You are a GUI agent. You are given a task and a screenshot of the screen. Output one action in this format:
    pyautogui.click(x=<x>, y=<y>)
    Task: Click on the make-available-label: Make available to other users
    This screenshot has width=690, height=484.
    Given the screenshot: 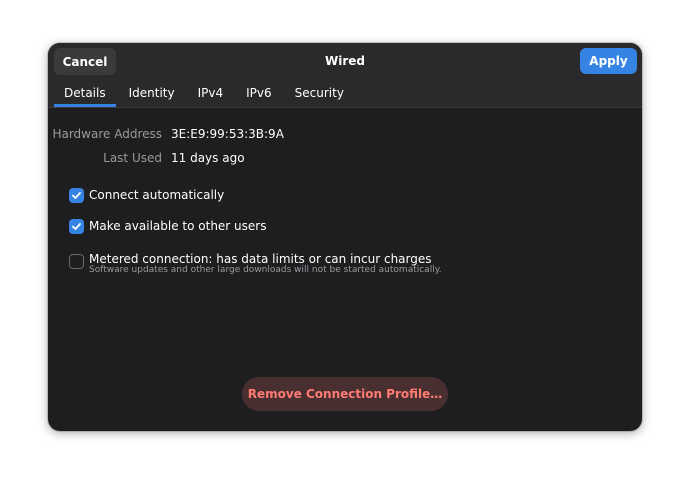 What is the action you would take?
    pyautogui.click(x=178, y=226)
    